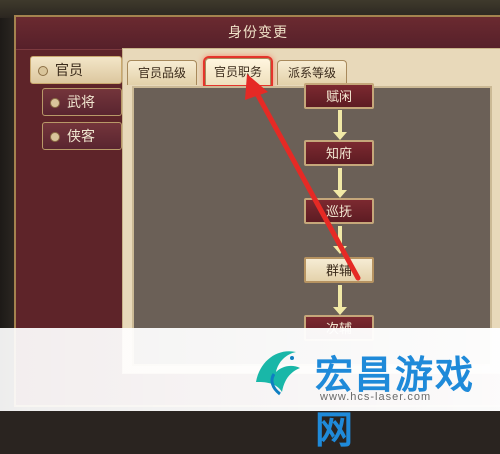  What do you see at coordinates (376, 397) in the screenshot?
I see `watermark-url: www.hcs-laser.com` at bounding box center [376, 397].